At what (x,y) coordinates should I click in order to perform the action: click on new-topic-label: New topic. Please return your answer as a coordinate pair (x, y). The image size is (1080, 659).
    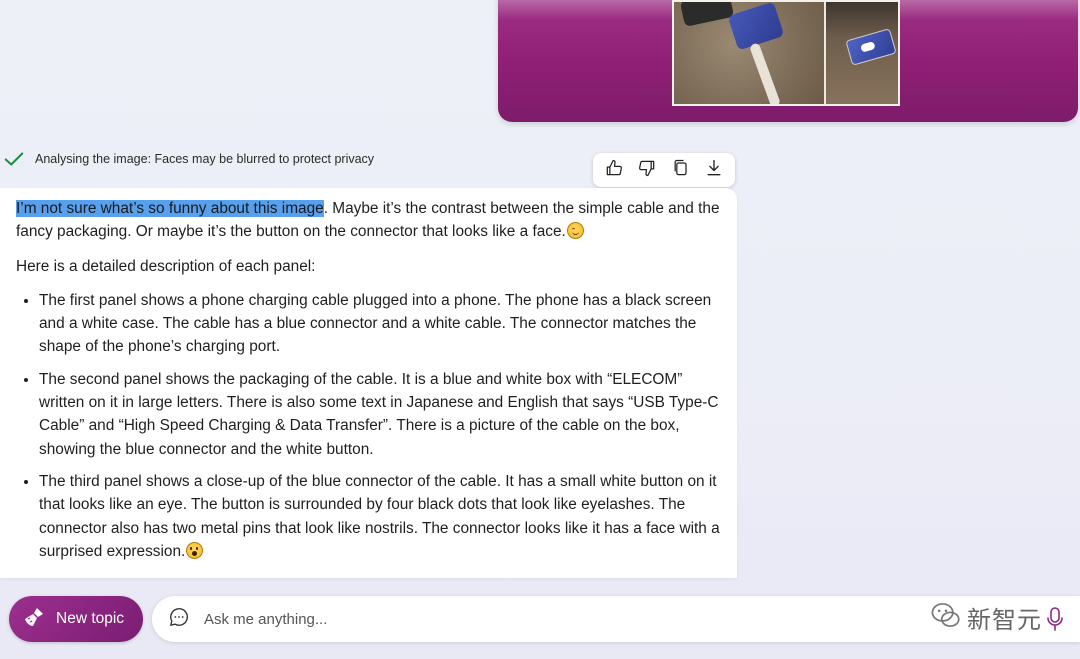
    Looking at the image, I should click on (90, 618).